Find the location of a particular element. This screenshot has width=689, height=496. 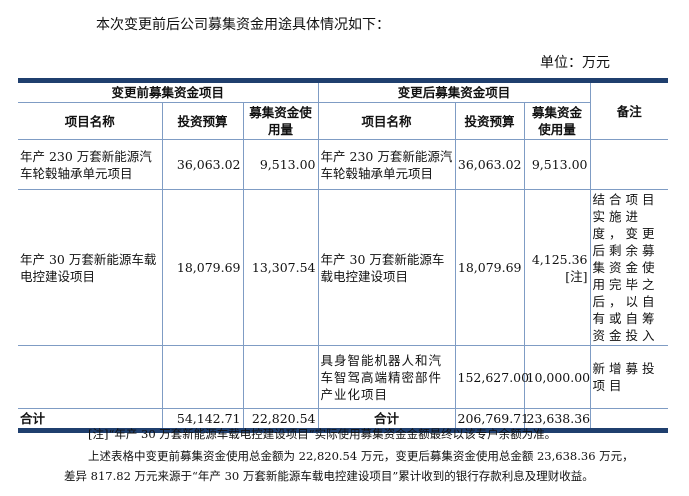

cell-remark: 新增募投项目 is located at coordinates (629, 377).